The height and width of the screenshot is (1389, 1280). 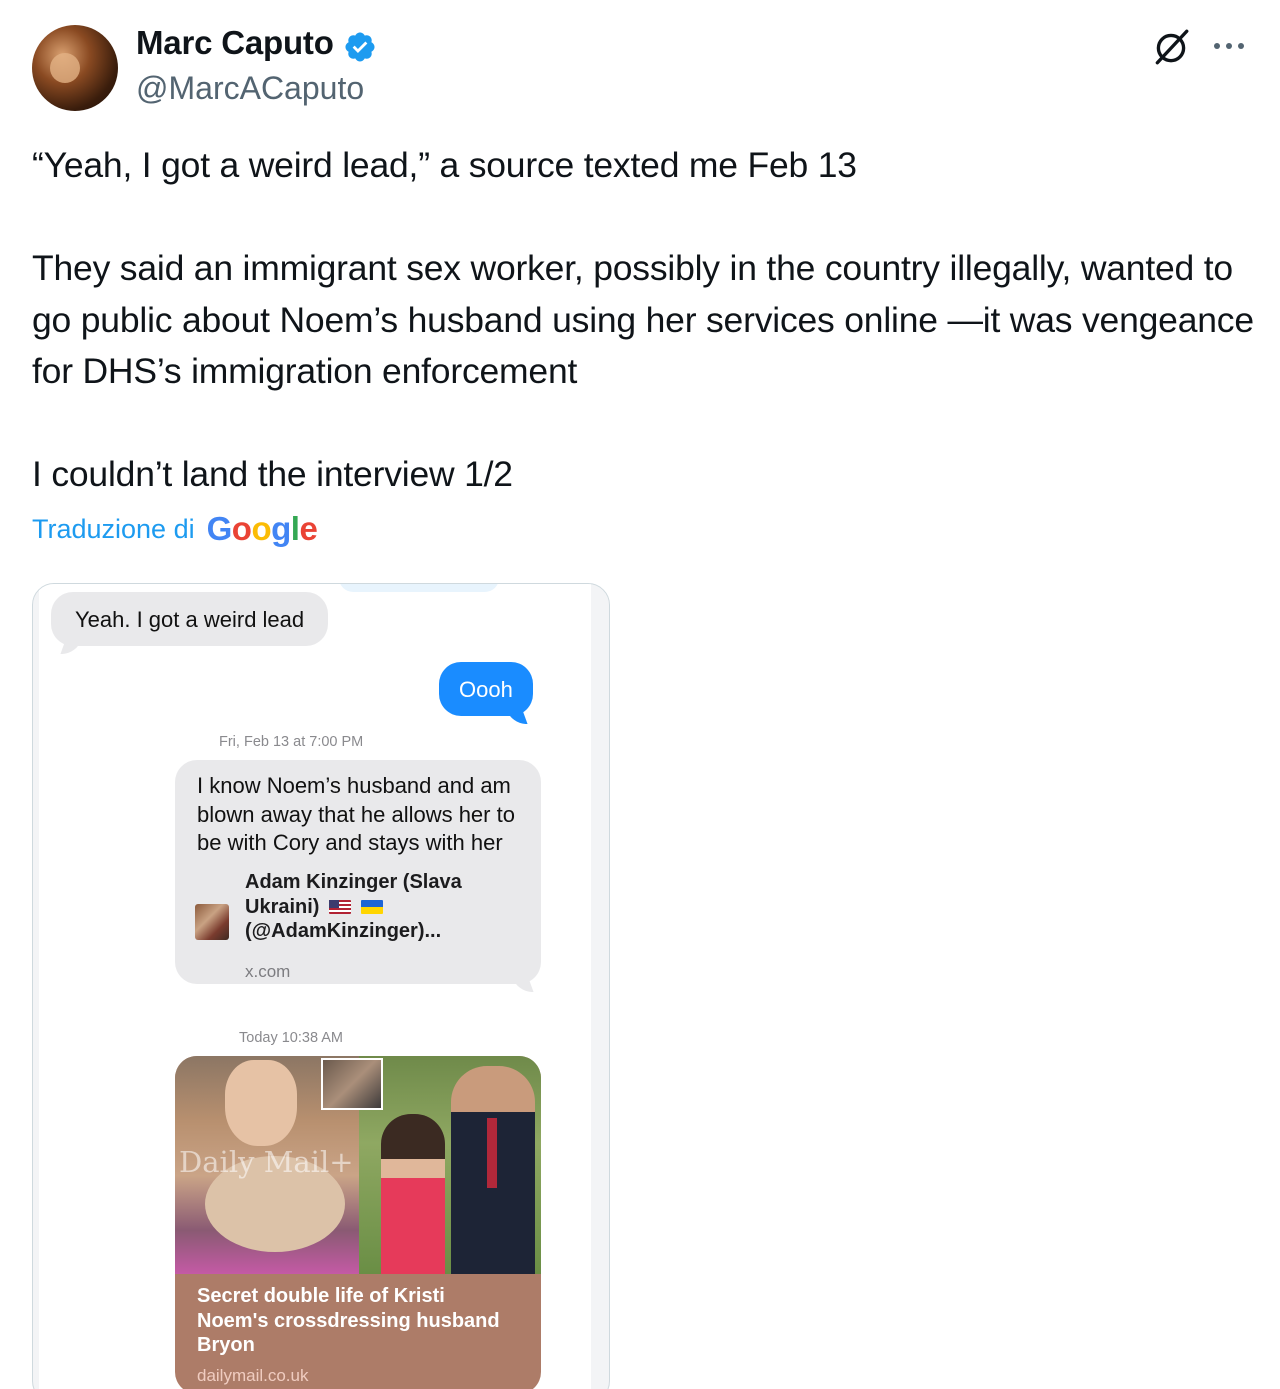 I want to click on grok-icon, so click(x=1171, y=47).